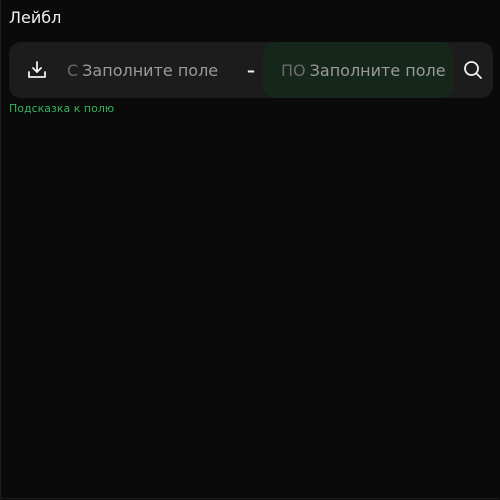 Image resolution: width=500 pixels, height=500 pixels. I want to click on range-from-prefix: С, so click(73, 70).